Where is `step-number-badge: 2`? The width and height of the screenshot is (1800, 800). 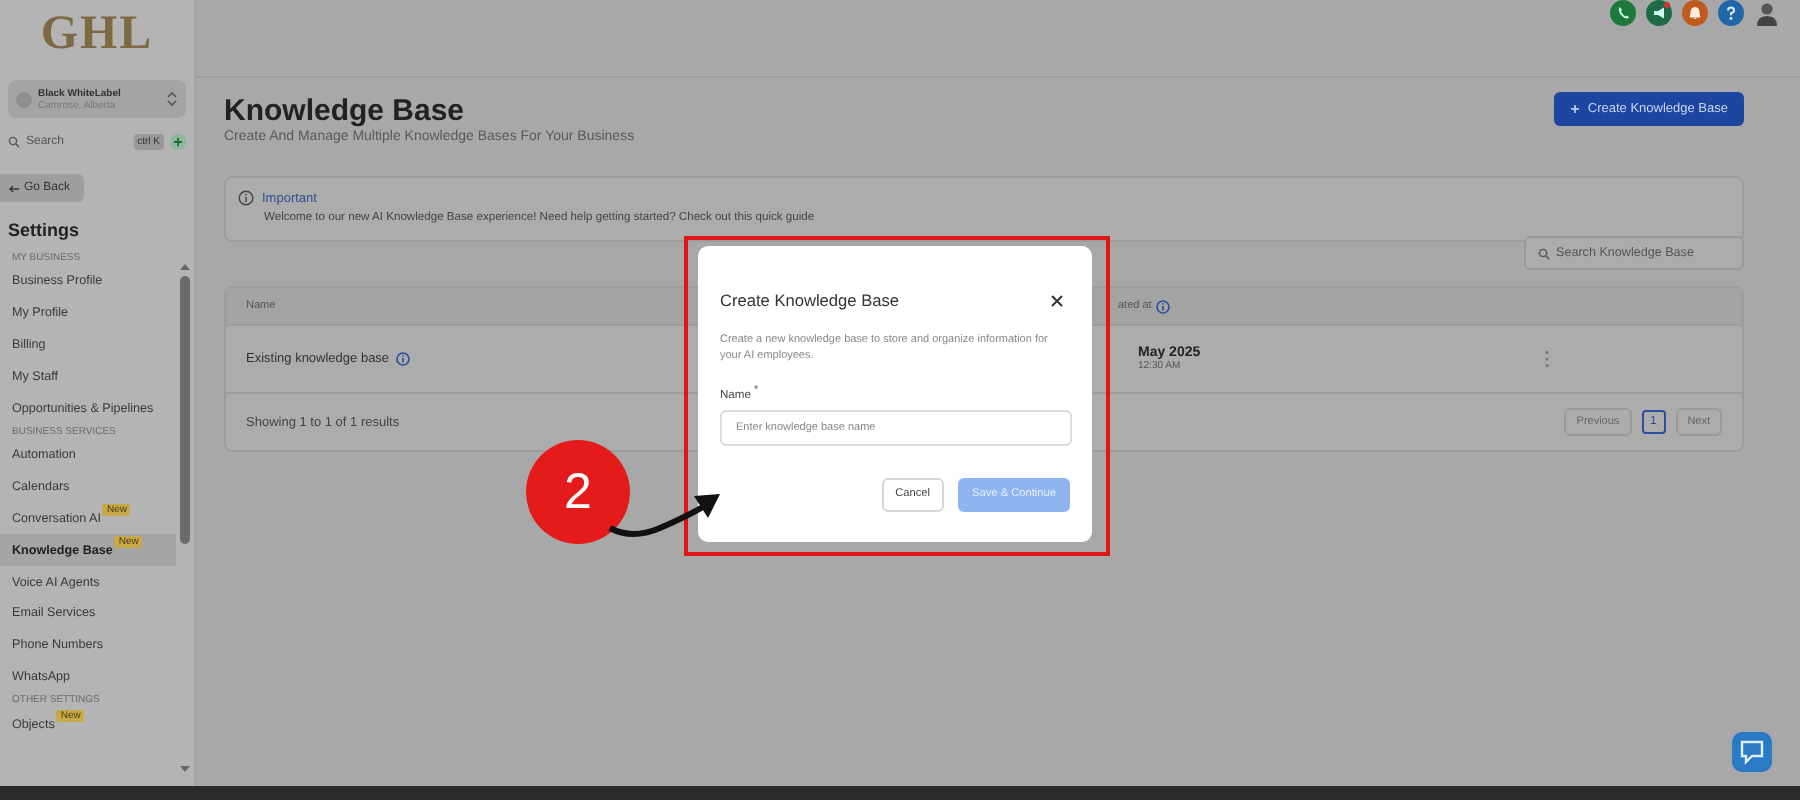
step-number-badge: 2 is located at coordinates (578, 492).